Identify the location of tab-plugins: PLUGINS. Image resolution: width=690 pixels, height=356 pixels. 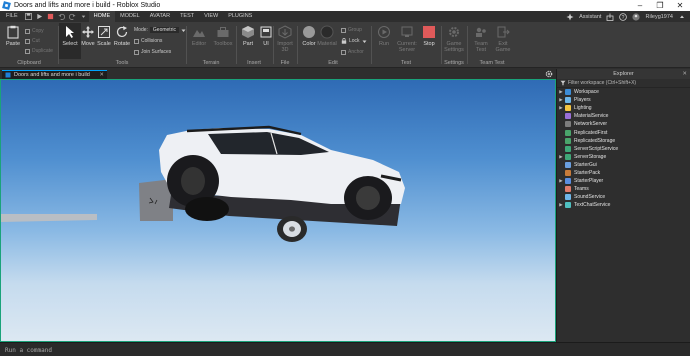
(240, 16).